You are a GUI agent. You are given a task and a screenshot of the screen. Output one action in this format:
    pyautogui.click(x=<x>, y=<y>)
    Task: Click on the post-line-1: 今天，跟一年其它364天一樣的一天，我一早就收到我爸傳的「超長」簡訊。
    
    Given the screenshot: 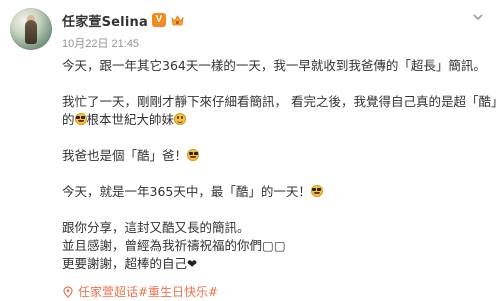 What is the action you would take?
    pyautogui.click(x=274, y=65)
    